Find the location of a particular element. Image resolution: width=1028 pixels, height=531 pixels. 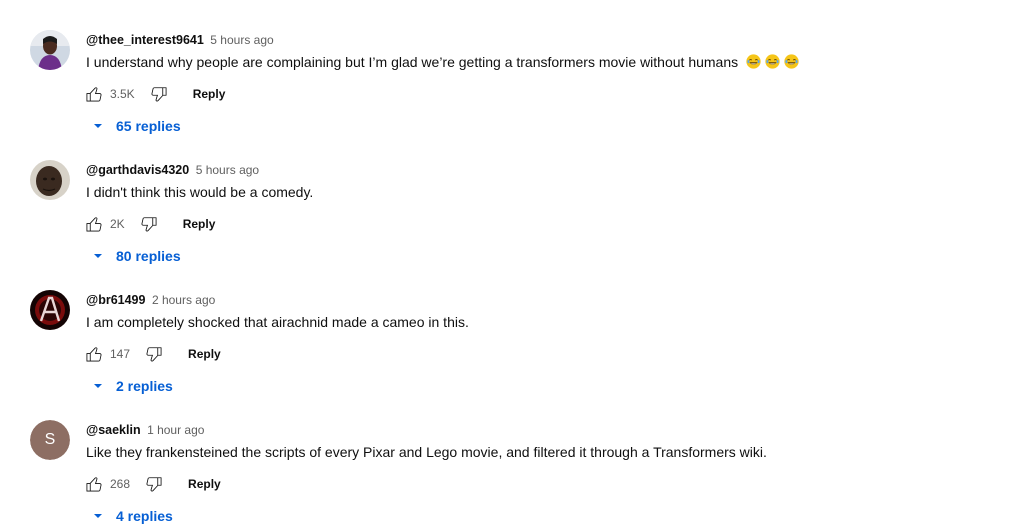

comment-text: I didn't think this would be a comedy. is located at coordinates (199, 192).